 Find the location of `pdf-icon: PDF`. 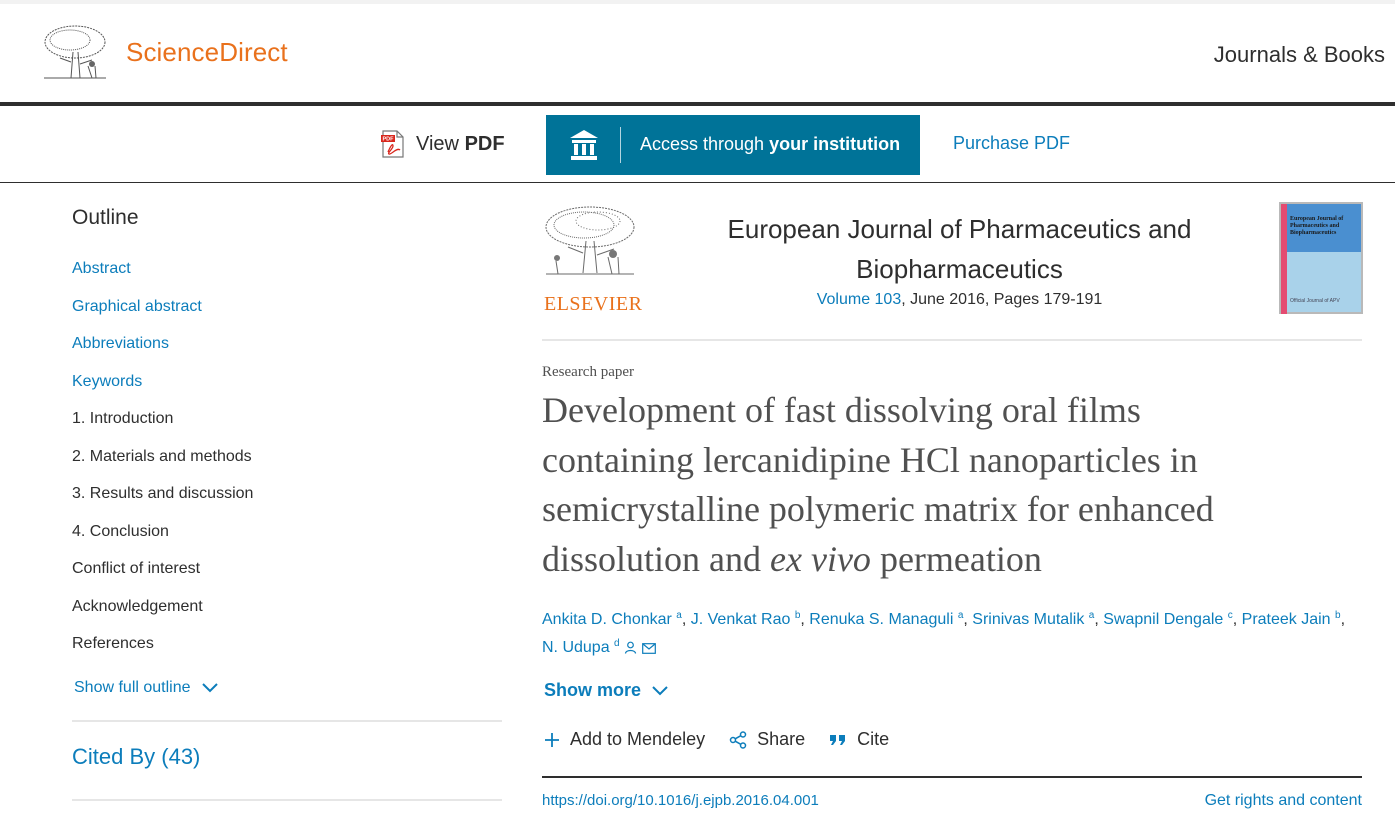

pdf-icon: PDF is located at coordinates (392, 144).